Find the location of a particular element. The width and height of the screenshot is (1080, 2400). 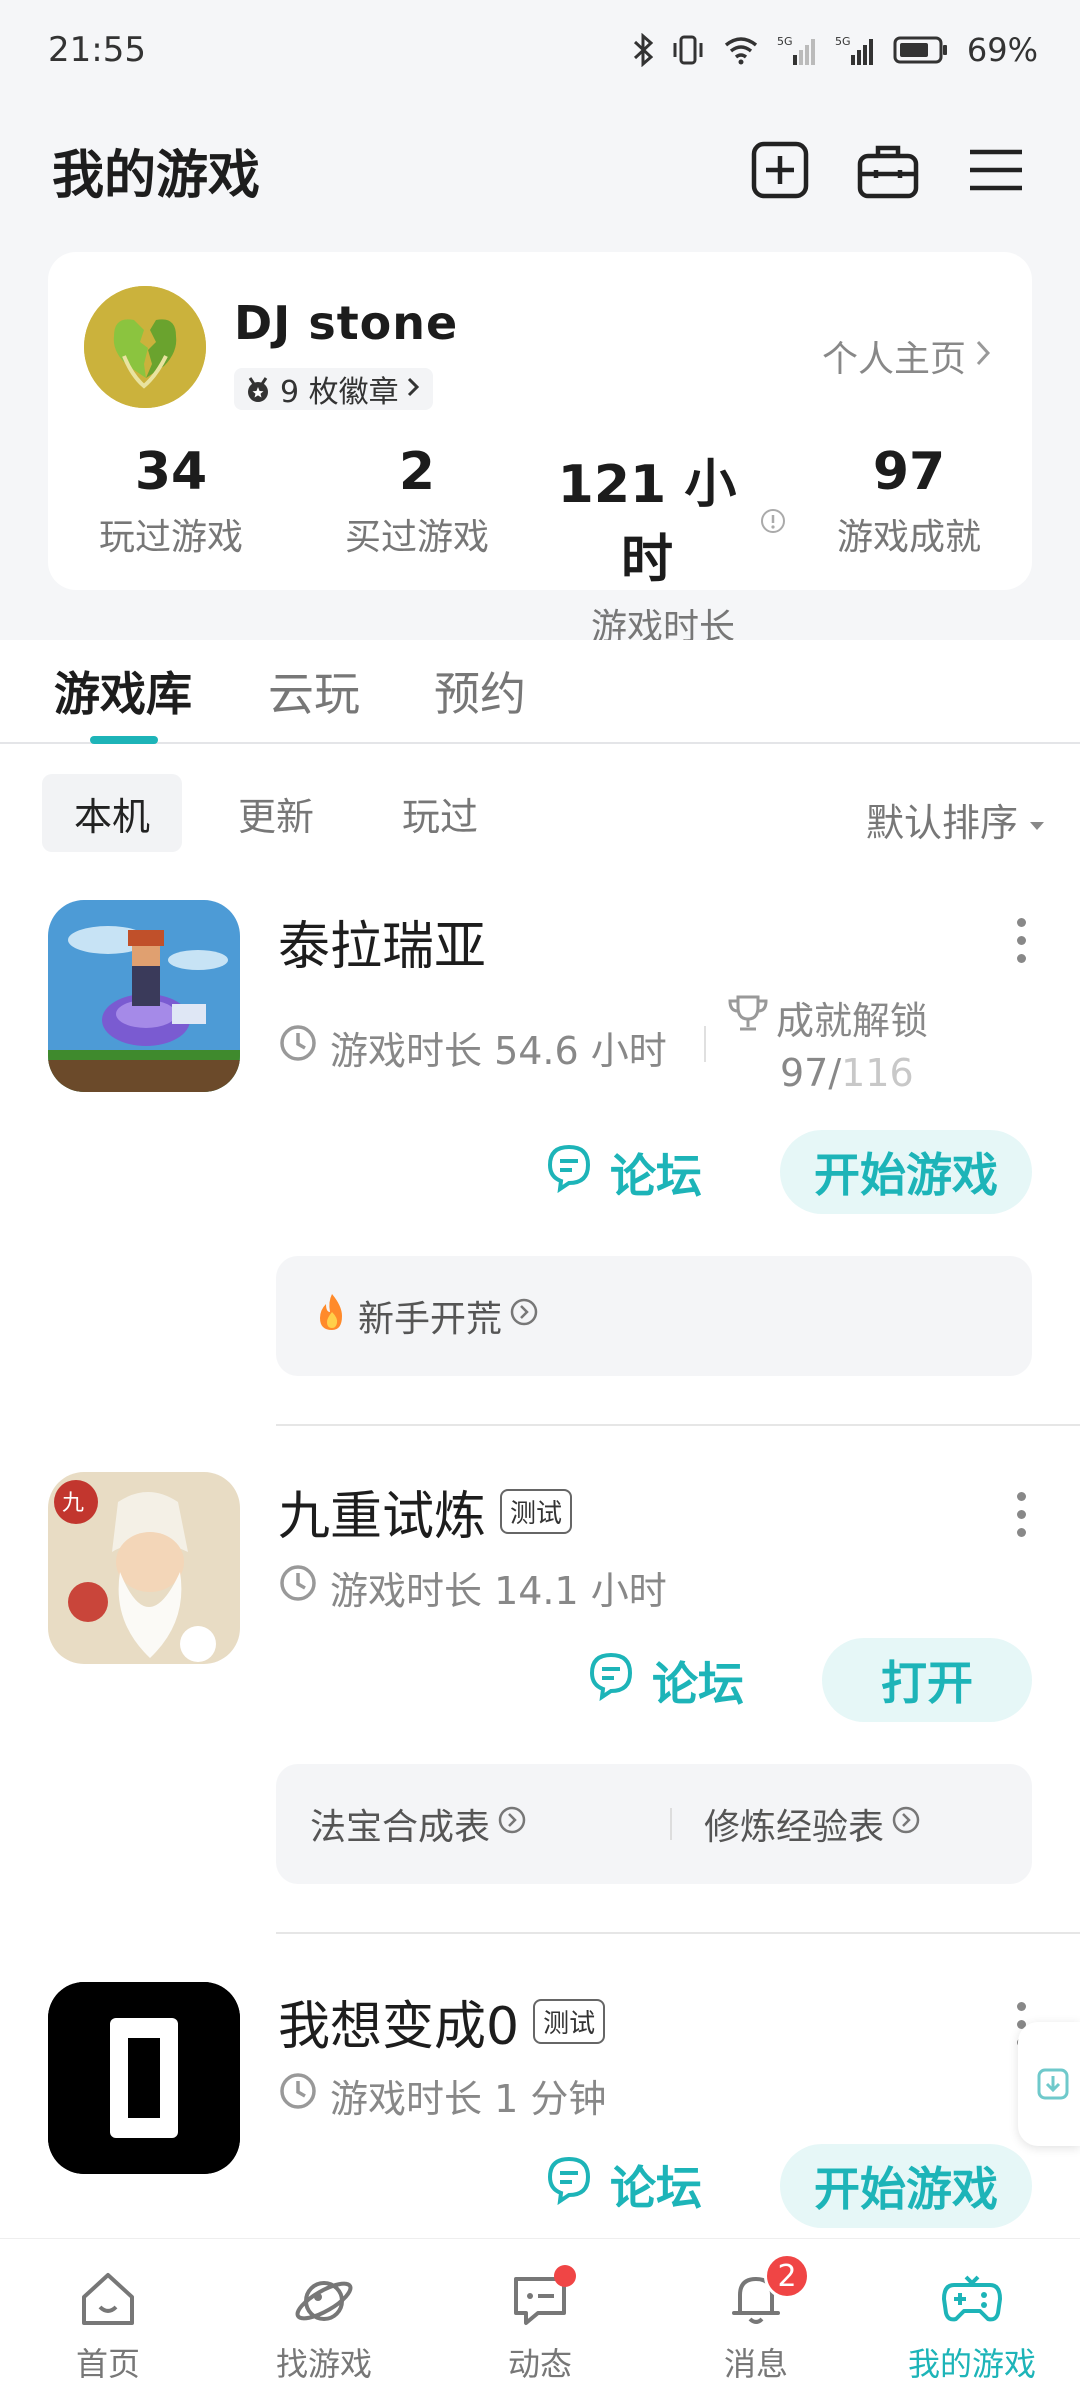

page-title: 我的游戏 is located at coordinates (156, 175).